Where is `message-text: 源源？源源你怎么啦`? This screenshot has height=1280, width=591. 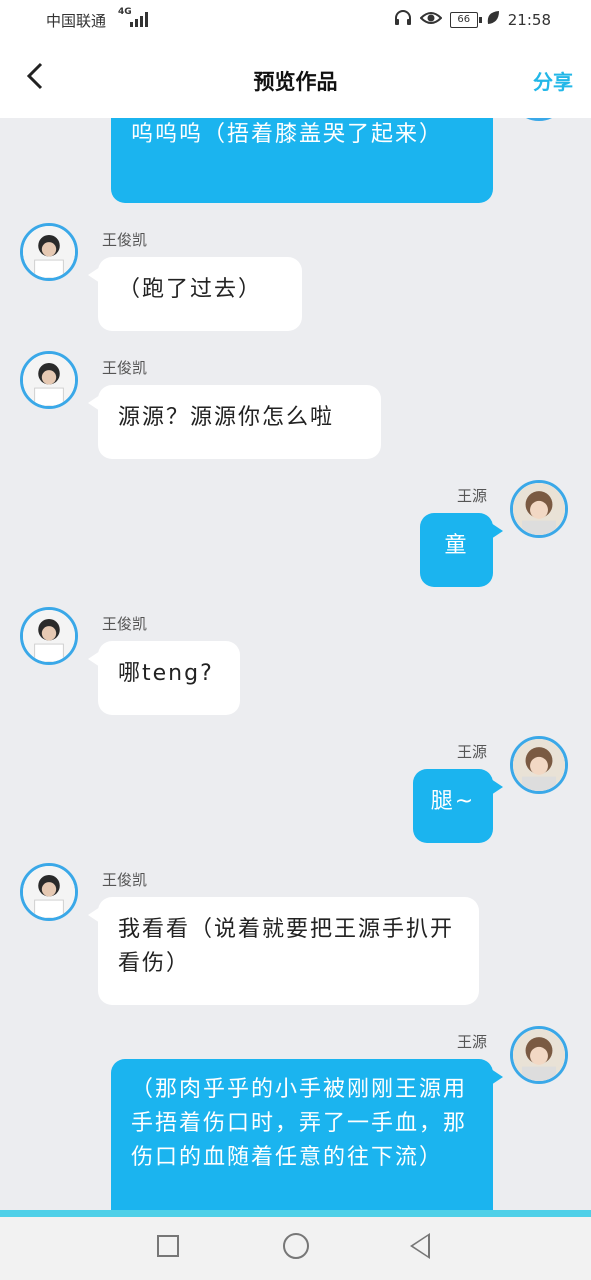
message-text: 源源？源源你怎么啦 is located at coordinates (226, 417).